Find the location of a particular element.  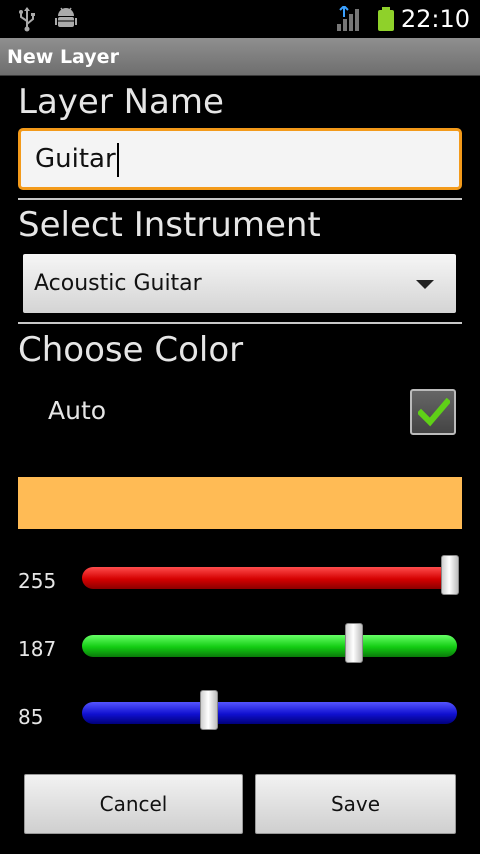

cancel-button: Cancel is located at coordinates (133, 804).